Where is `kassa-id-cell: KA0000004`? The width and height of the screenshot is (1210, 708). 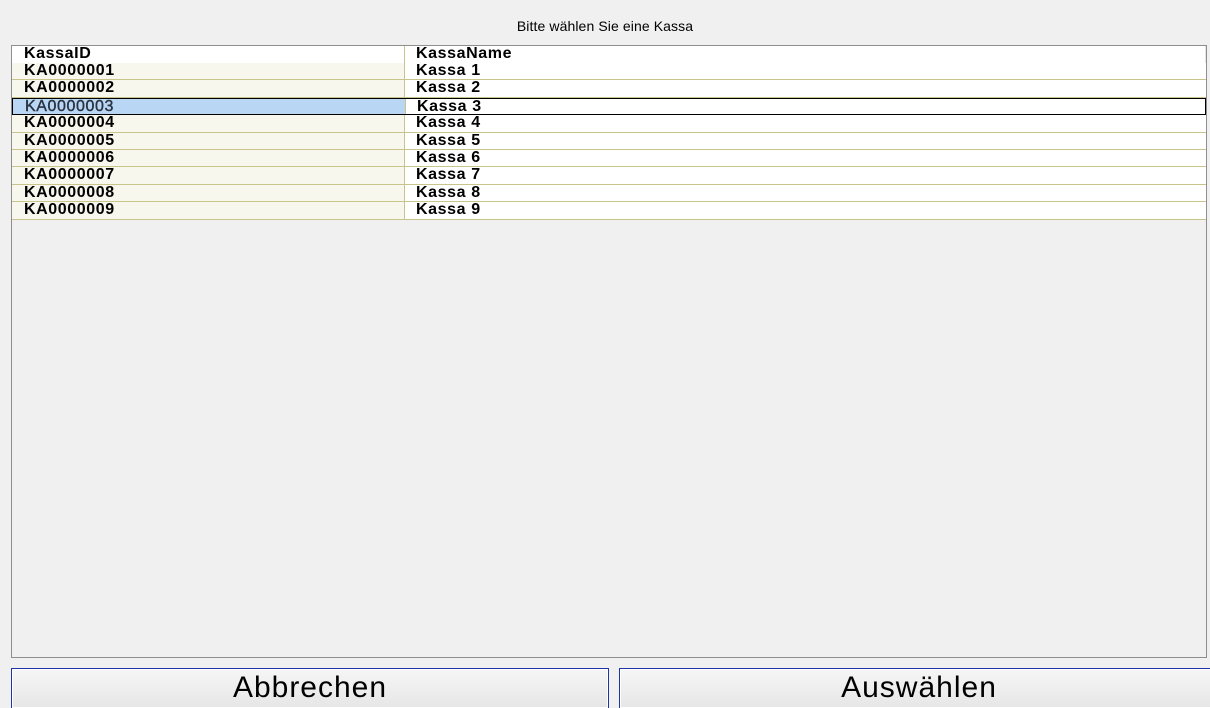
kassa-id-cell: KA0000004 is located at coordinates (208, 123).